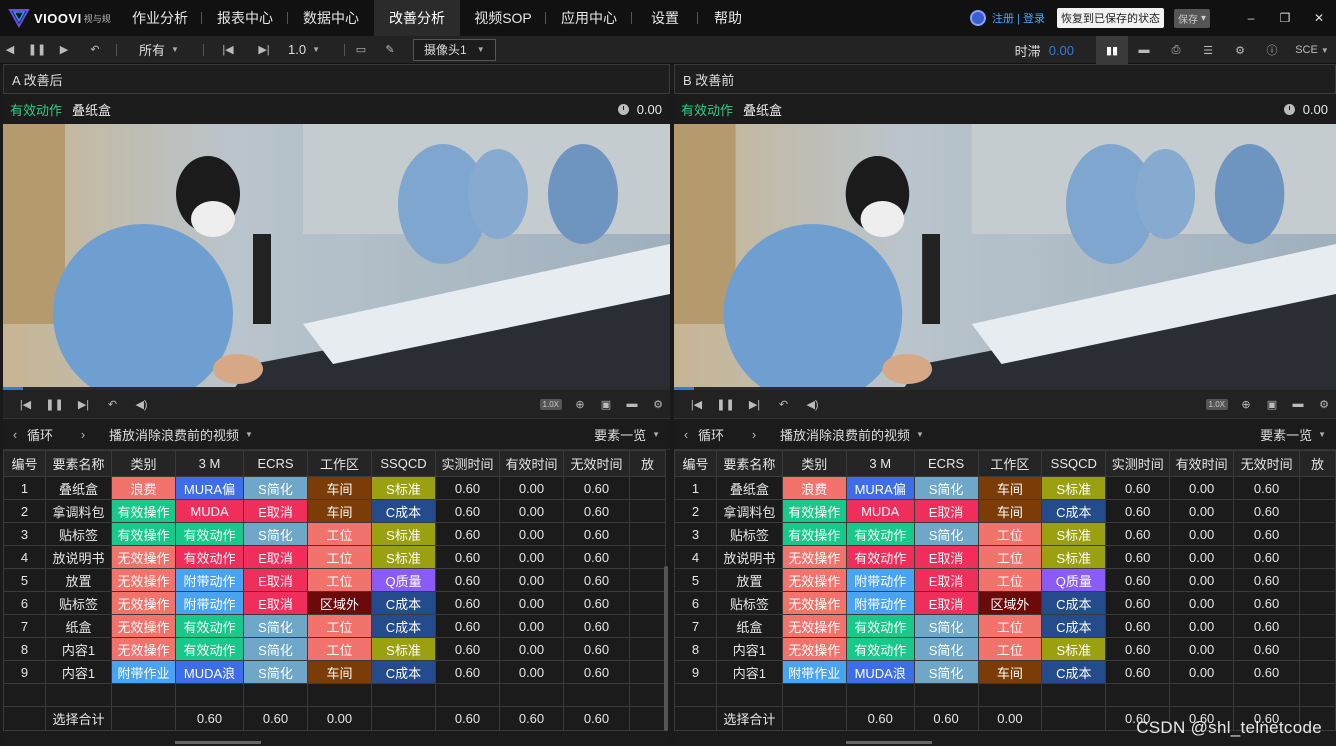 Image resolution: width=1336 pixels, height=746 pixels. I want to click on video-select: 播放消除浪费前的视频 ▼, so click(181, 434).